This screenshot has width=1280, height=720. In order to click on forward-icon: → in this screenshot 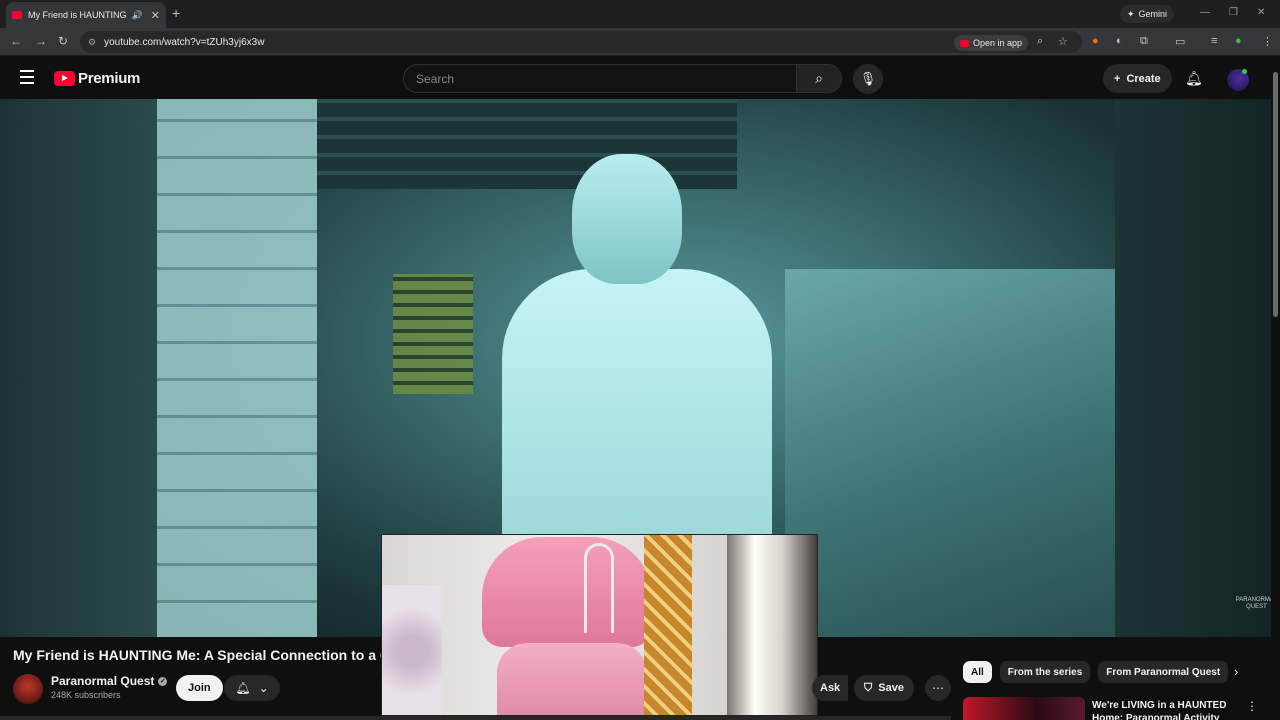, I will do `click(41, 41)`.